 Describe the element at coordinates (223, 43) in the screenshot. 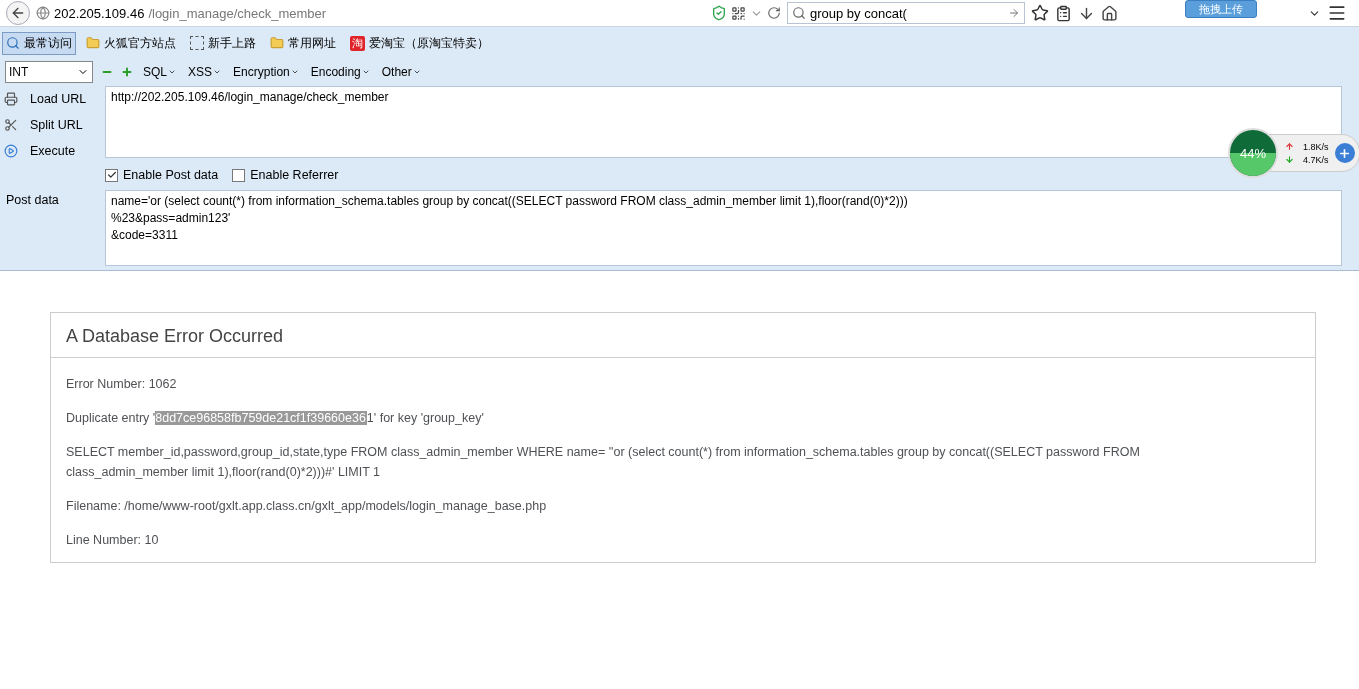

I see `bookmark-item: 新手上路` at that location.